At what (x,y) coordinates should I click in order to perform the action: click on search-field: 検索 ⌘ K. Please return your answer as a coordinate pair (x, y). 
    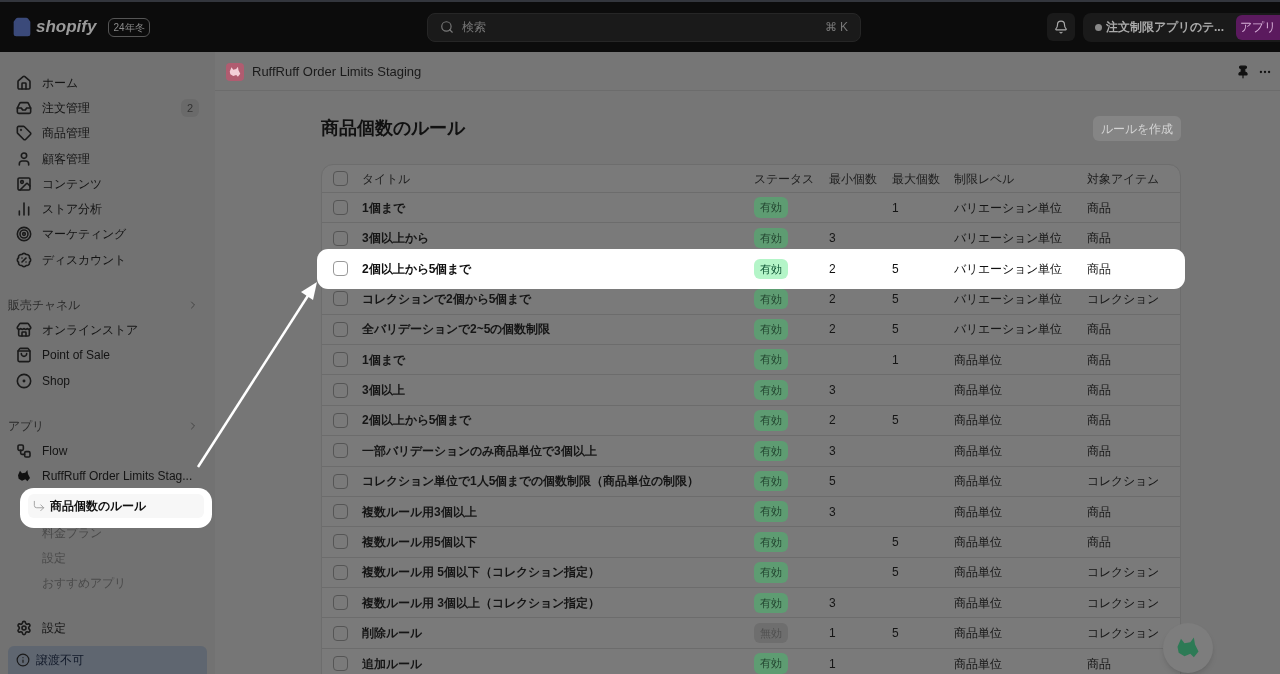
    Looking at the image, I should click on (644, 27).